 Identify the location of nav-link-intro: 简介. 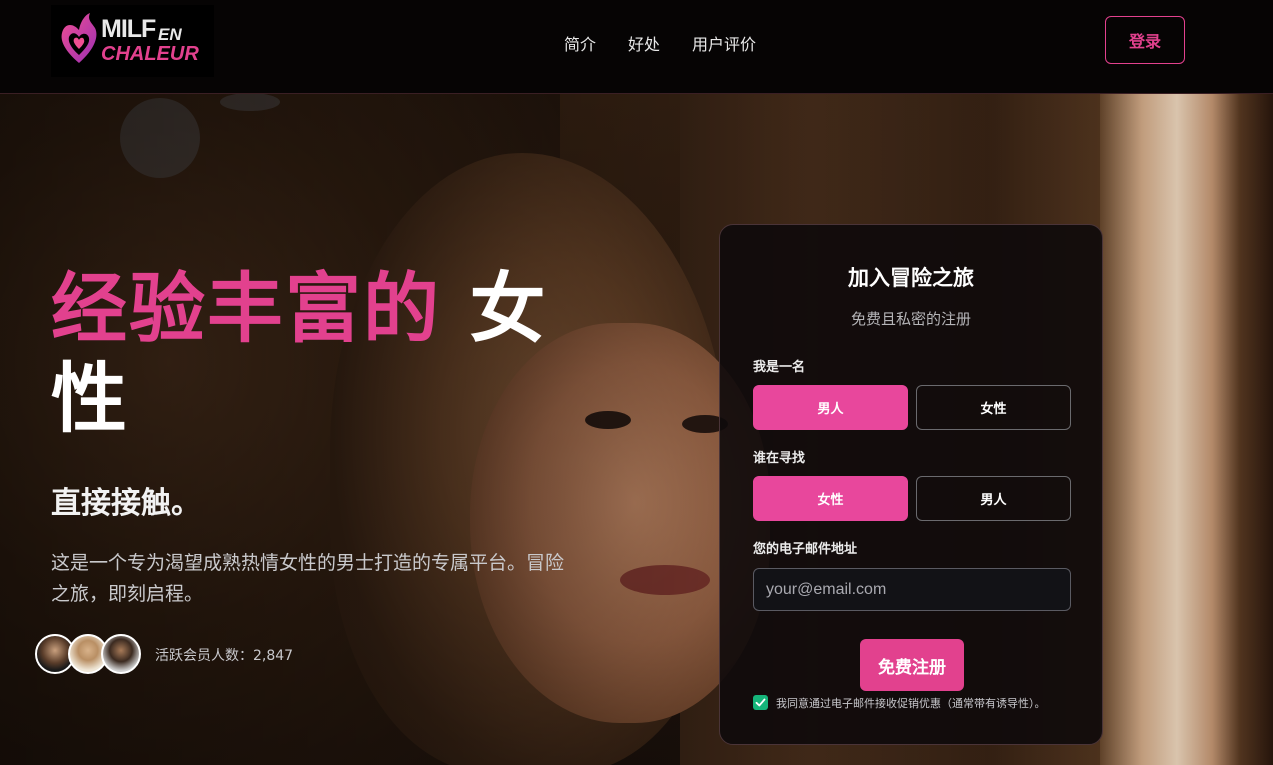
(580, 43).